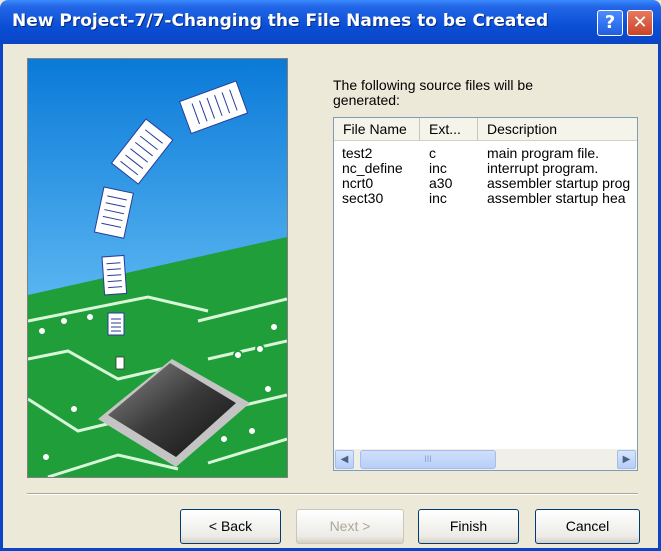 This screenshot has width=661, height=551. Describe the element at coordinates (543, 153) in the screenshot. I see `description-cell: main program file.` at that location.